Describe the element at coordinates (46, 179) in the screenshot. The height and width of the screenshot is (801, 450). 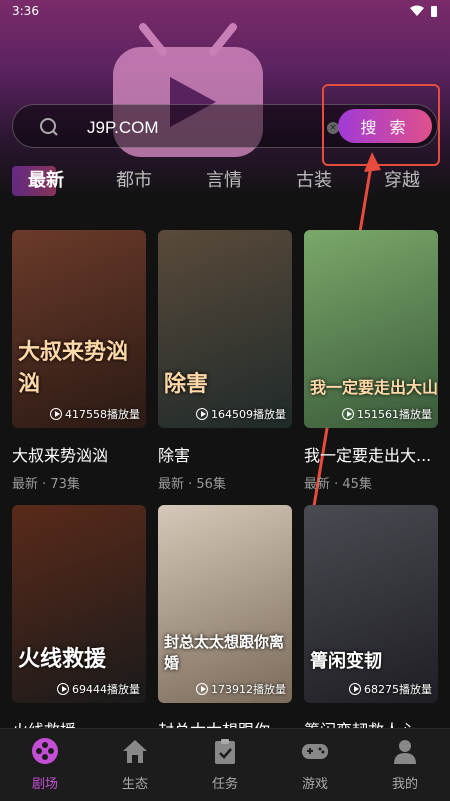
I see `tab-latest: 最新` at that location.